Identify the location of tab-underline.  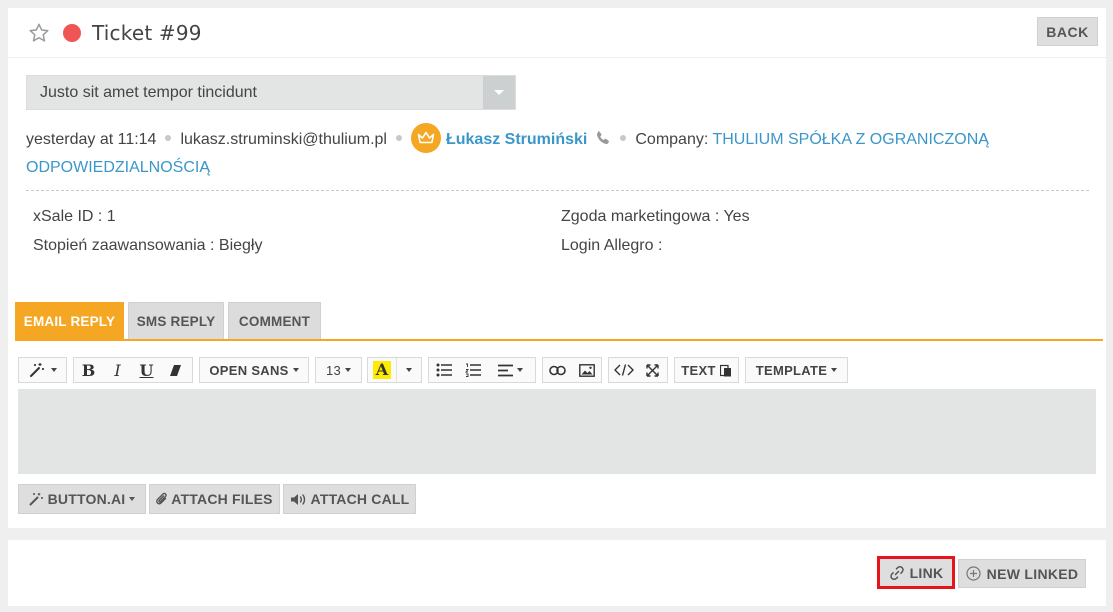
(559, 340).